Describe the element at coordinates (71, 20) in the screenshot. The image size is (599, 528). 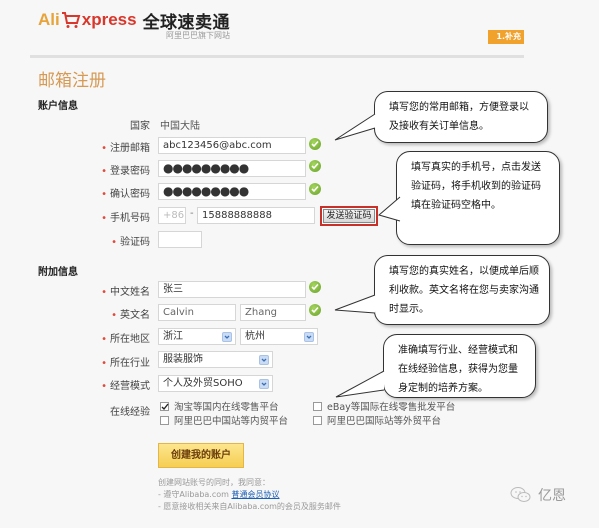
I see `cart-icon` at that location.